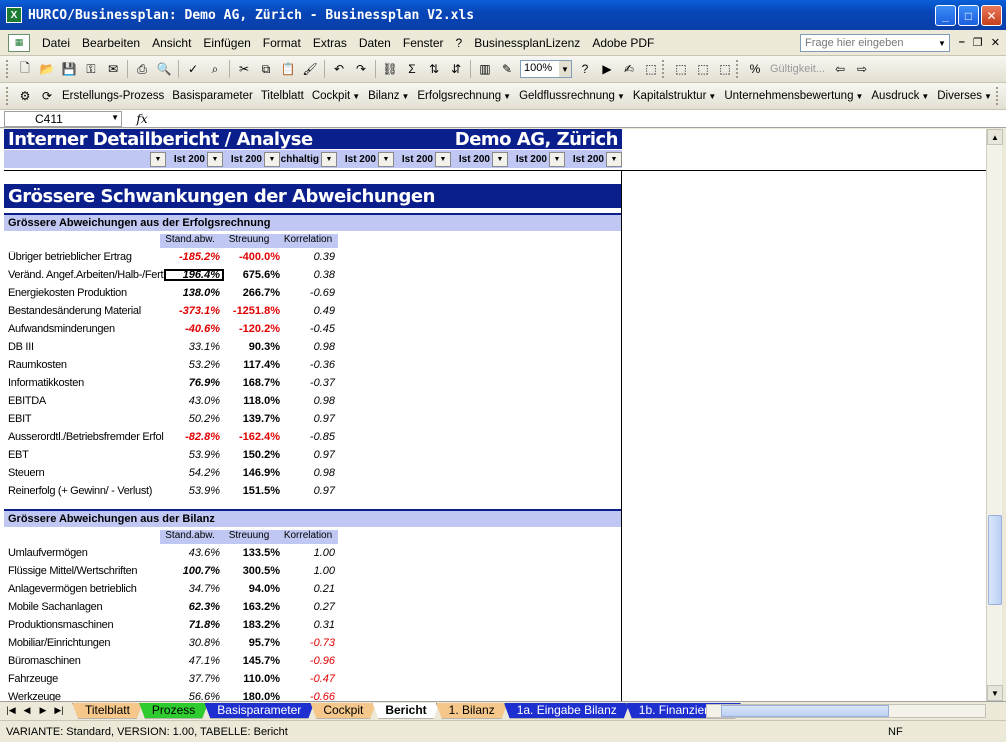 Image resolution: width=1006 pixels, height=742 pixels. What do you see at coordinates (309, 347) in the screenshot?
I see `correlation-cell: 0.98` at bounding box center [309, 347].